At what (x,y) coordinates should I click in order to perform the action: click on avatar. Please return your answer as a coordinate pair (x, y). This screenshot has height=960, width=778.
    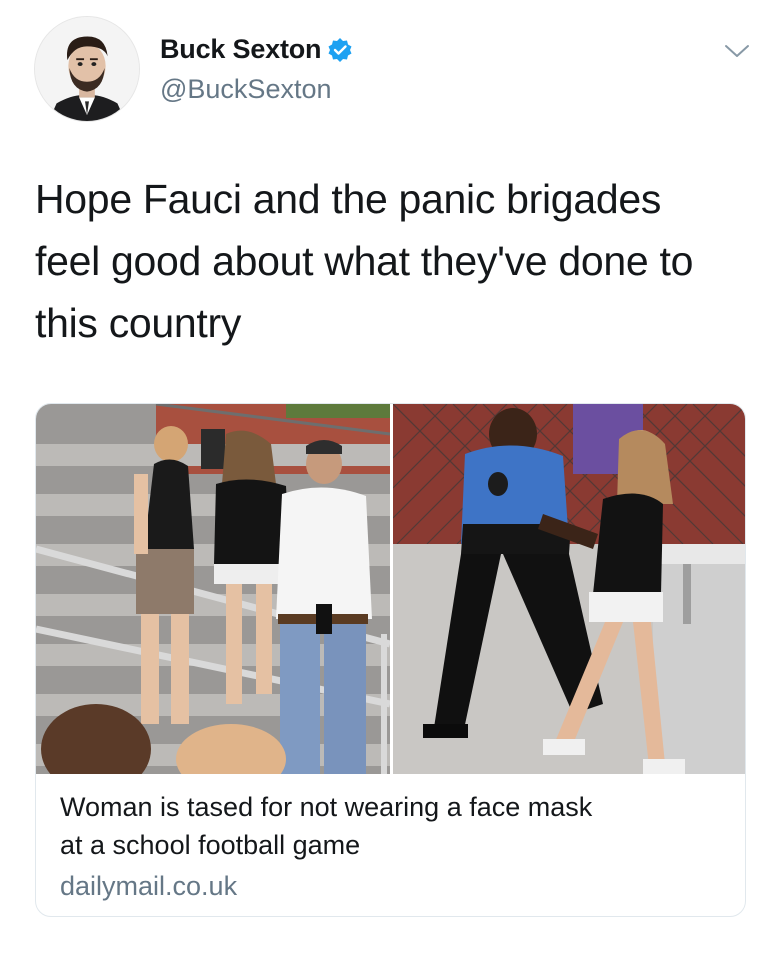
    Looking at the image, I should click on (87, 69).